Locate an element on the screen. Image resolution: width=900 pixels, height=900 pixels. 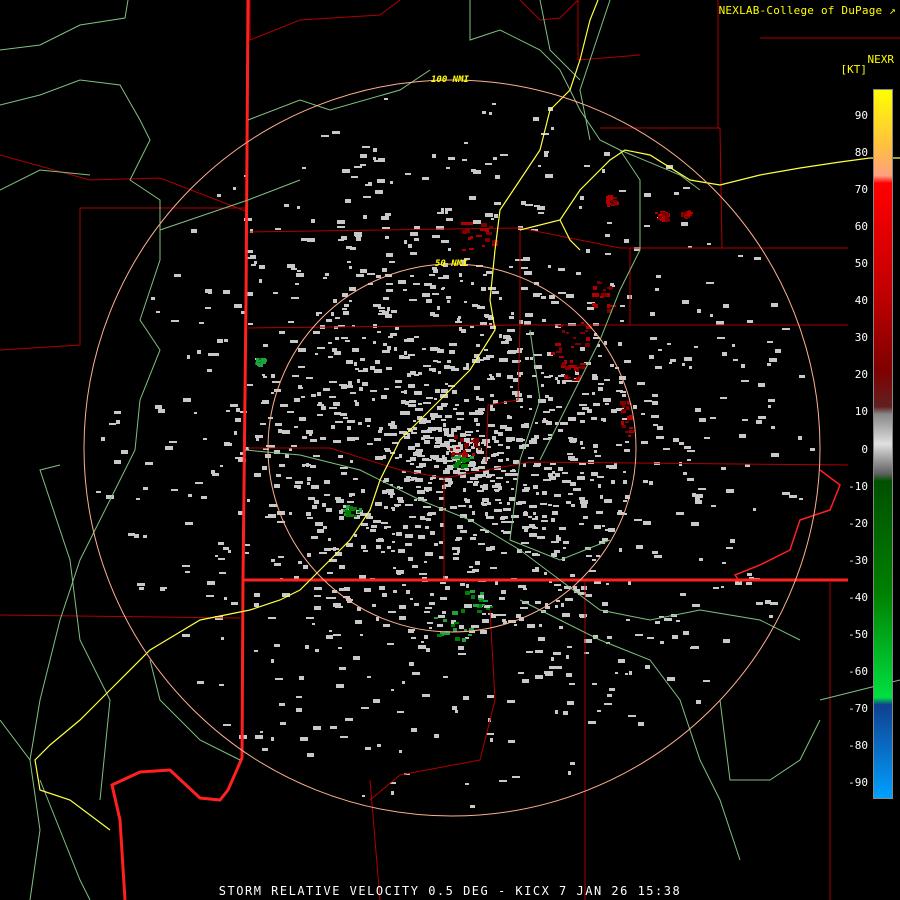
colorbar-tick: 70 is located at coordinates (861, 190).